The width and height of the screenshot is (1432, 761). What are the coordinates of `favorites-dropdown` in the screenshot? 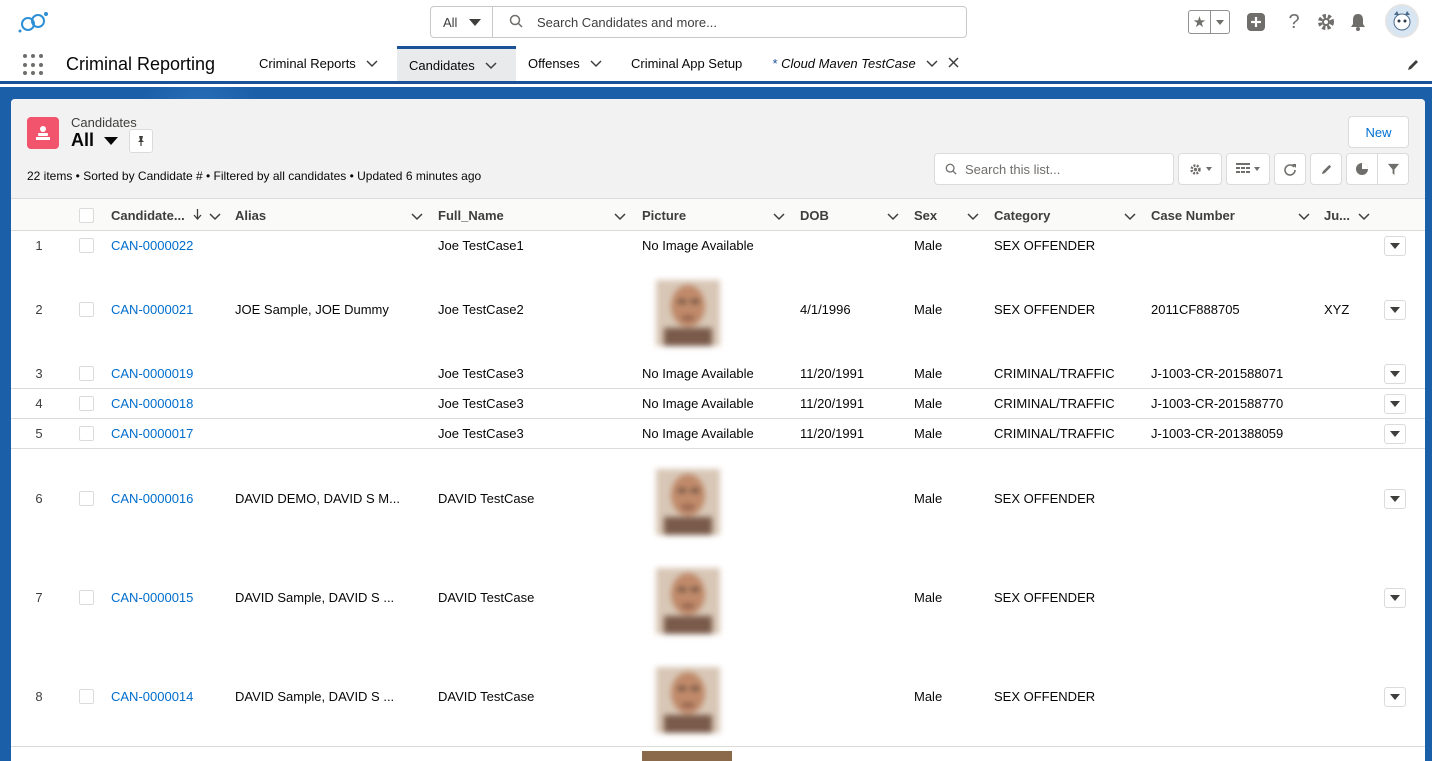 It's located at (1220, 22).